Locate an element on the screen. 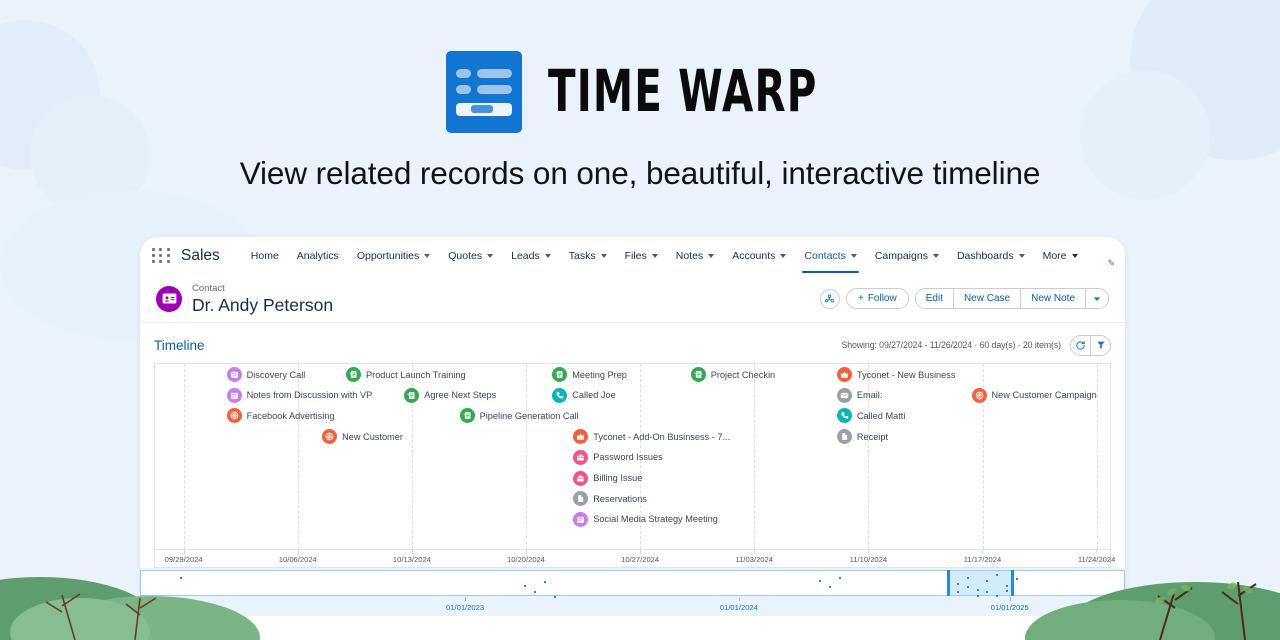  refresh-icon is located at coordinates (1080, 345).